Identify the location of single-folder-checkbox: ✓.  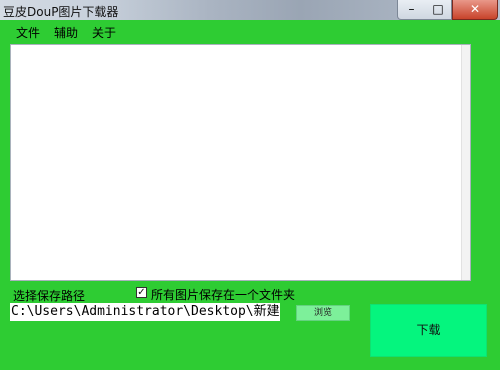
(141, 292).